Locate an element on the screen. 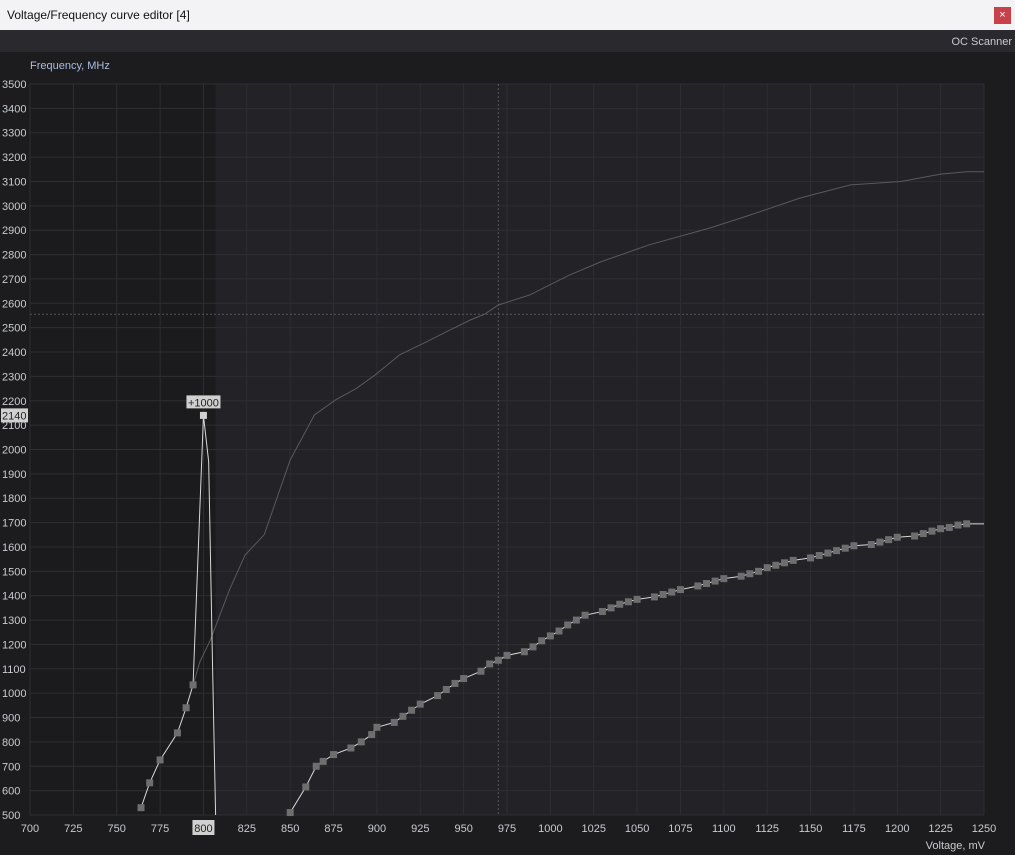 The width and height of the screenshot is (1015, 855). x-tick-label: 975 is located at coordinates (507, 829).